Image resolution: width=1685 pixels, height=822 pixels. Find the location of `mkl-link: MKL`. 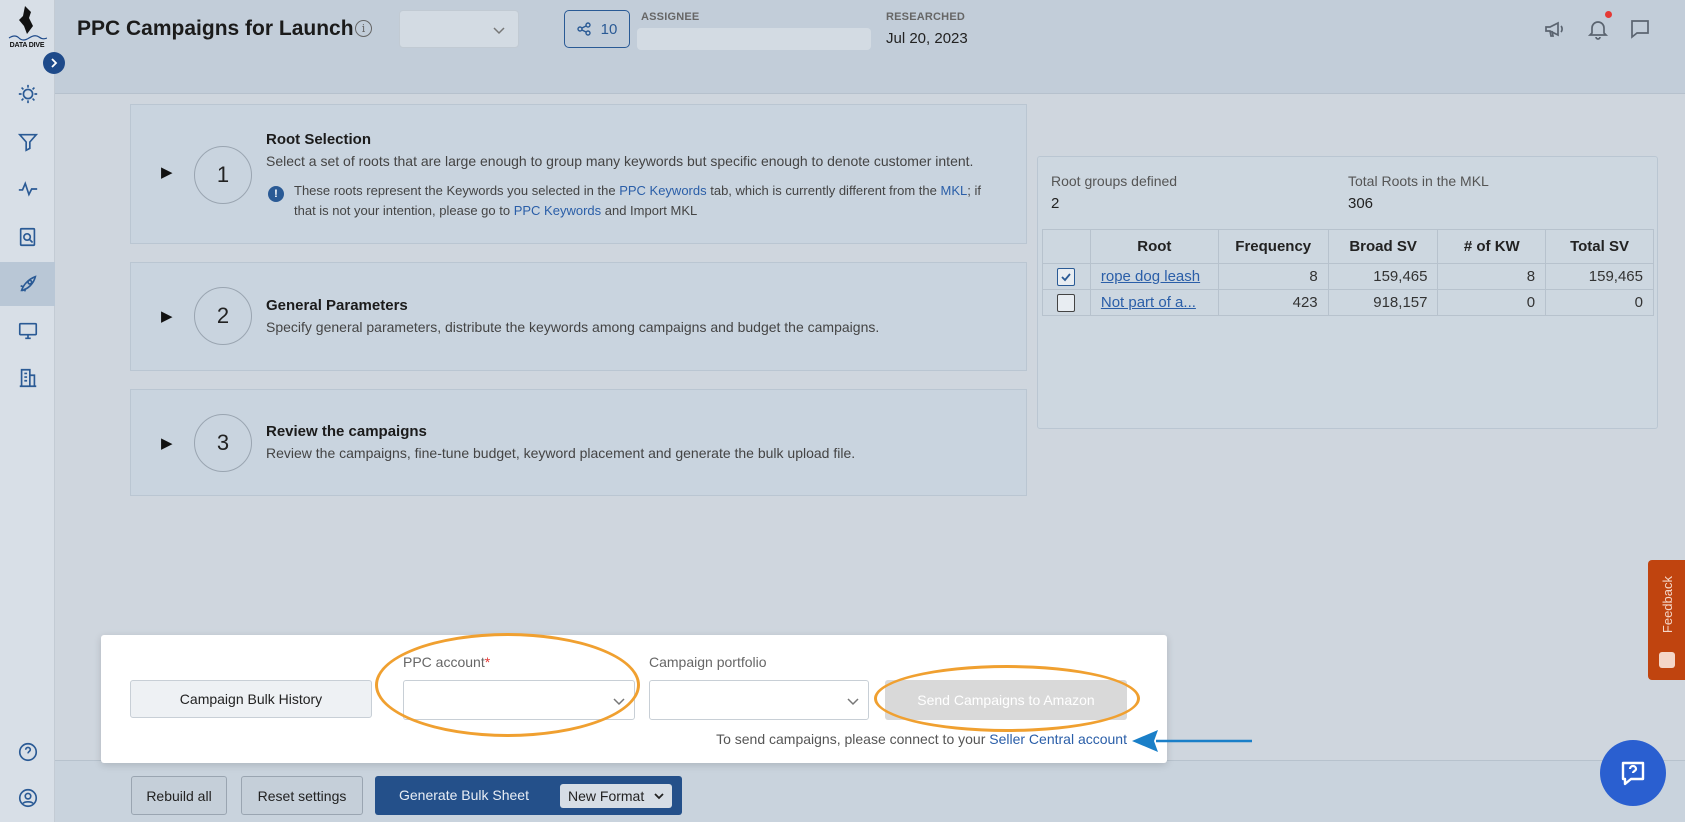

mkl-link: MKL is located at coordinates (953, 190).